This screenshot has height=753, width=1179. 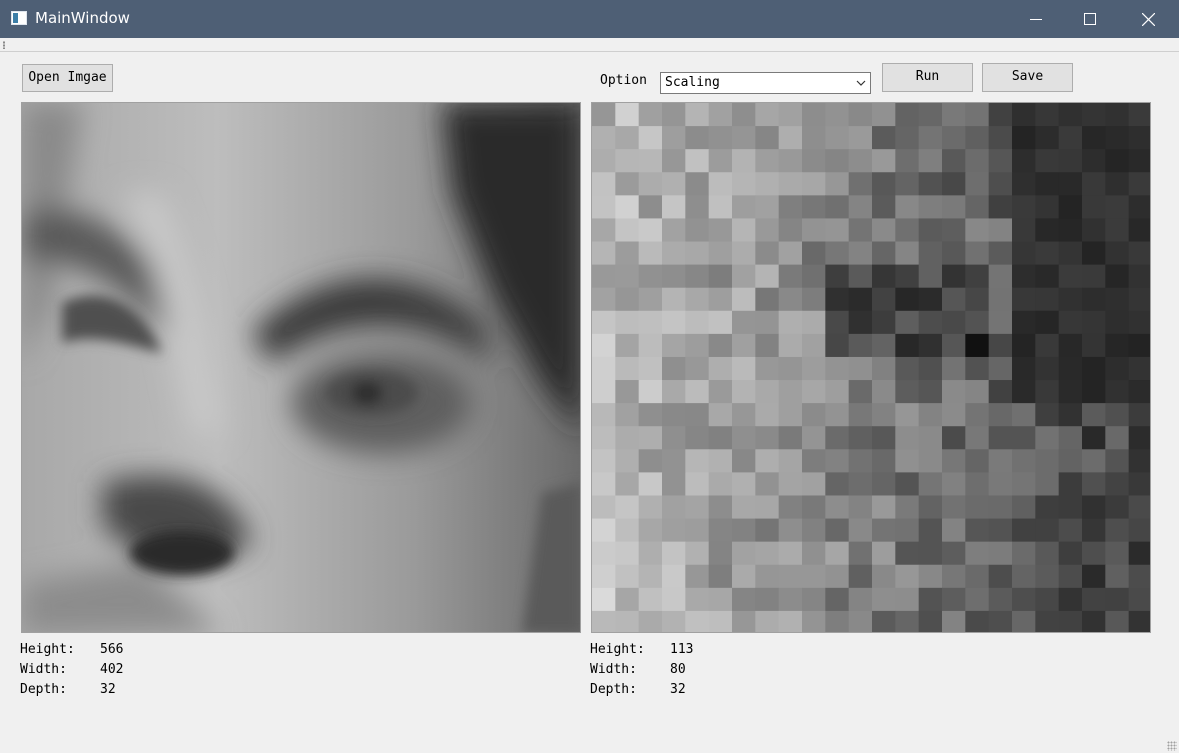 What do you see at coordinates (1172, 746) in the screenshot?
I see `resize-grip` at bounding box center [1172, 746].